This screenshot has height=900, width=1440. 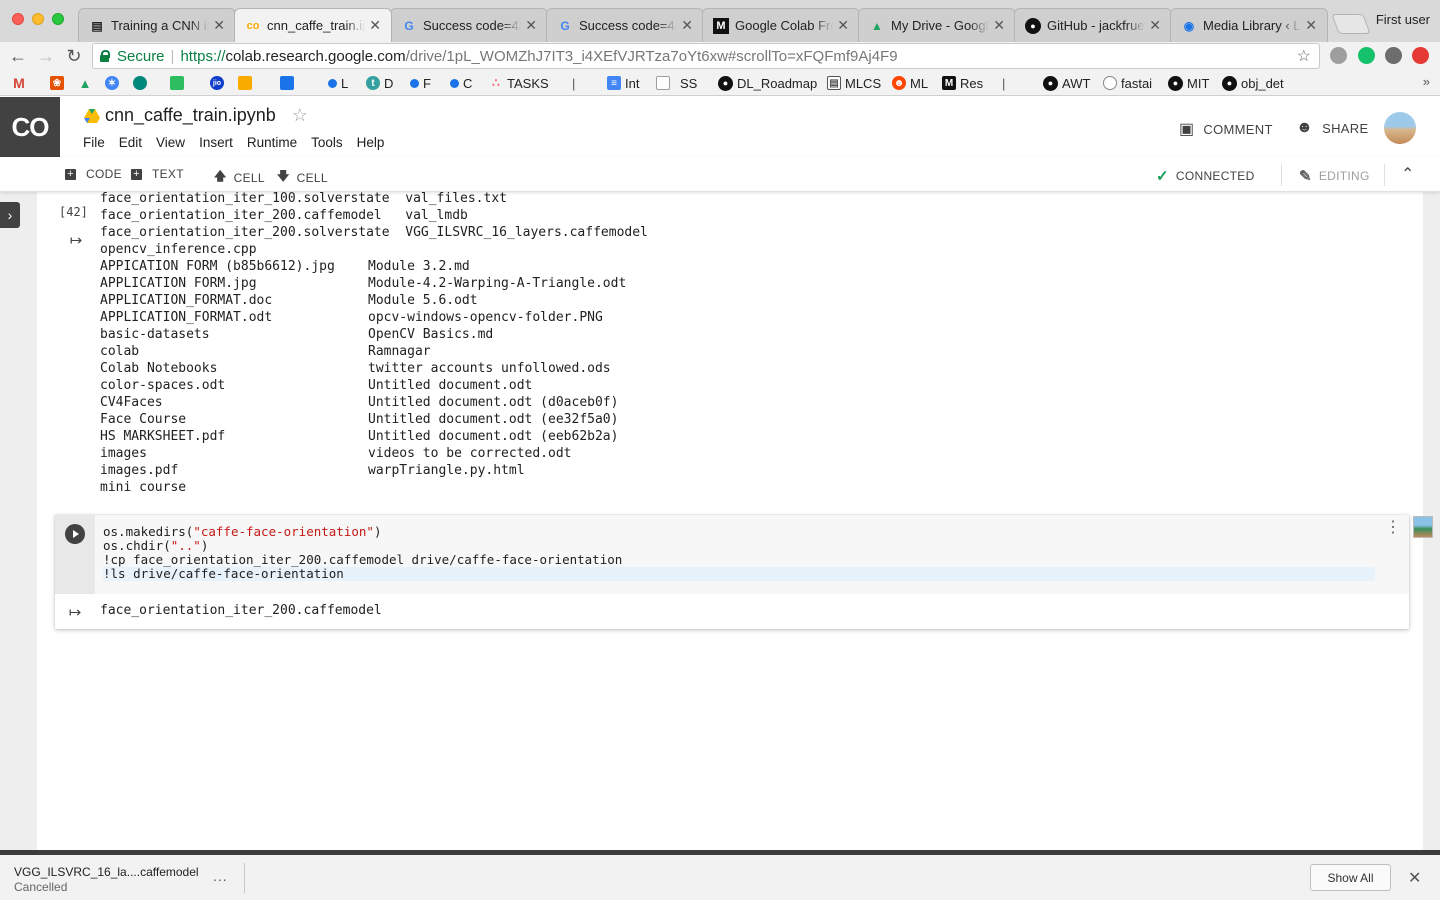 What do you see at coordinates (371, 142) in the screenshot?
I see `menu-help: Help` at bounding box center [371, 142].